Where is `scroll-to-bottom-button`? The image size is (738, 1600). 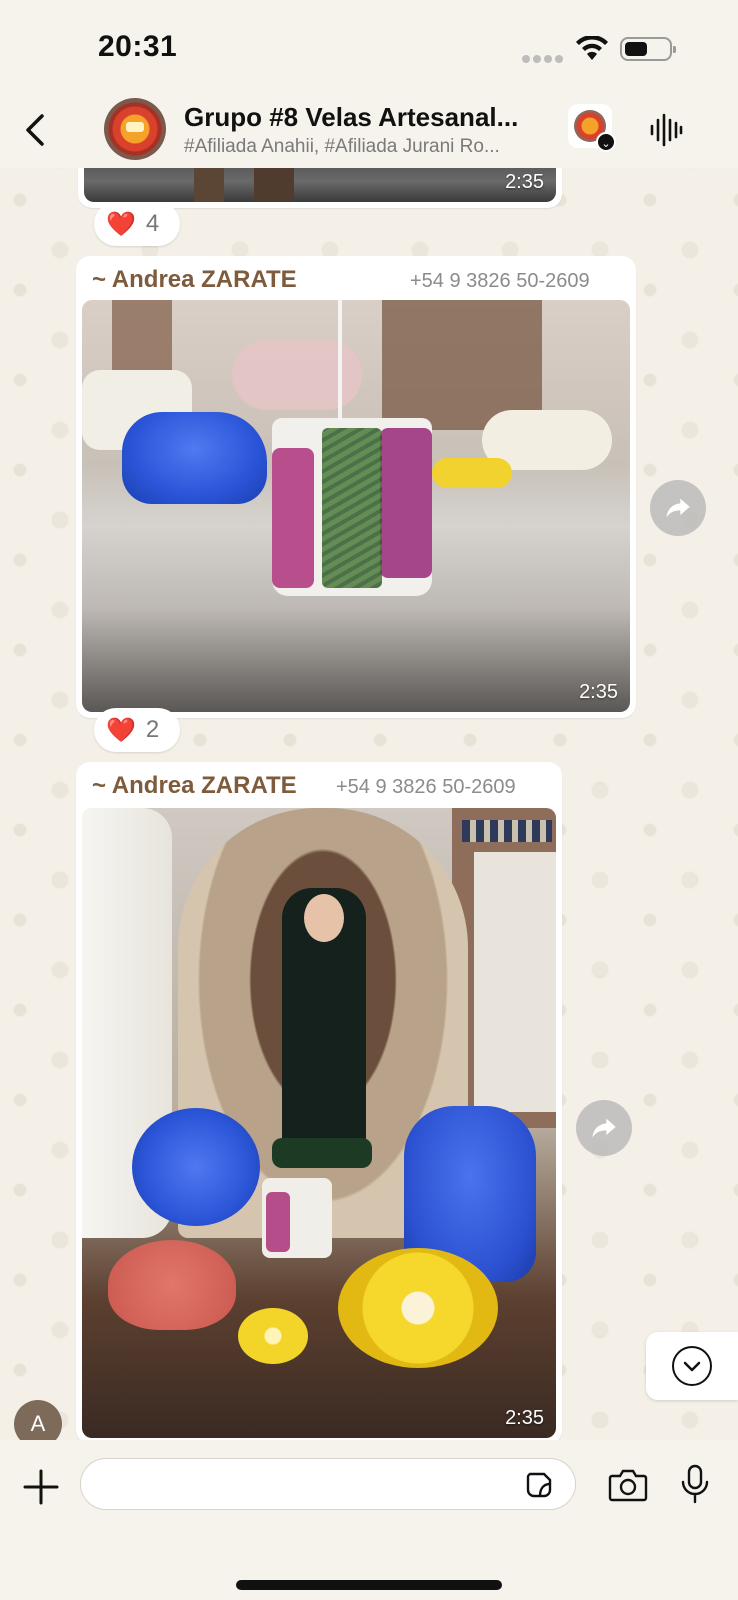 scroll-to-bottom-button is located at coordinates (692, 1366).